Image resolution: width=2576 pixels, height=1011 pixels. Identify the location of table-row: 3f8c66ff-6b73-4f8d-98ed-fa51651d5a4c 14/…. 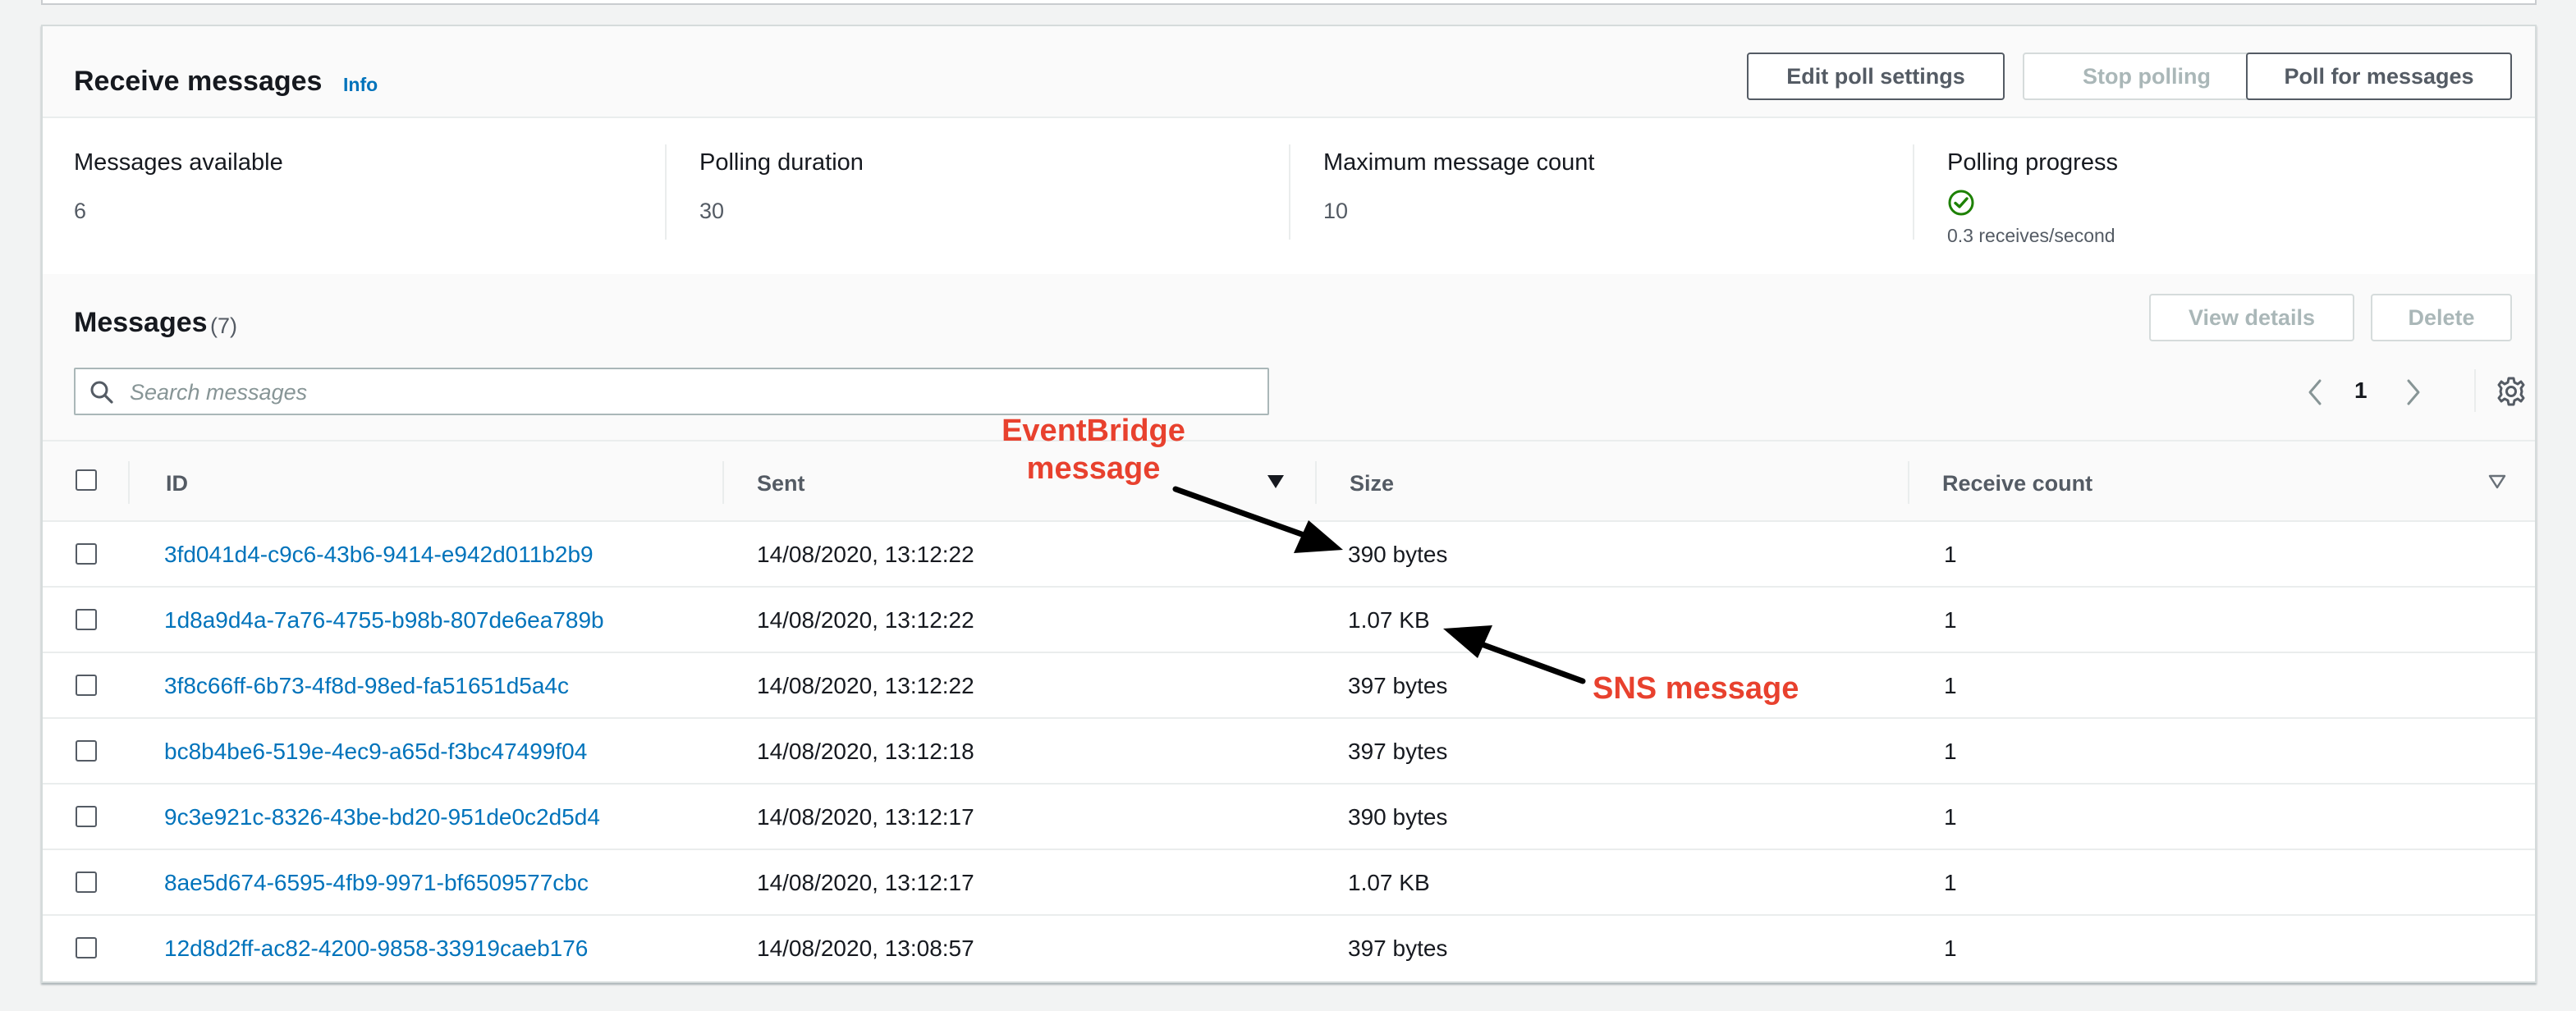
(1289, 686).